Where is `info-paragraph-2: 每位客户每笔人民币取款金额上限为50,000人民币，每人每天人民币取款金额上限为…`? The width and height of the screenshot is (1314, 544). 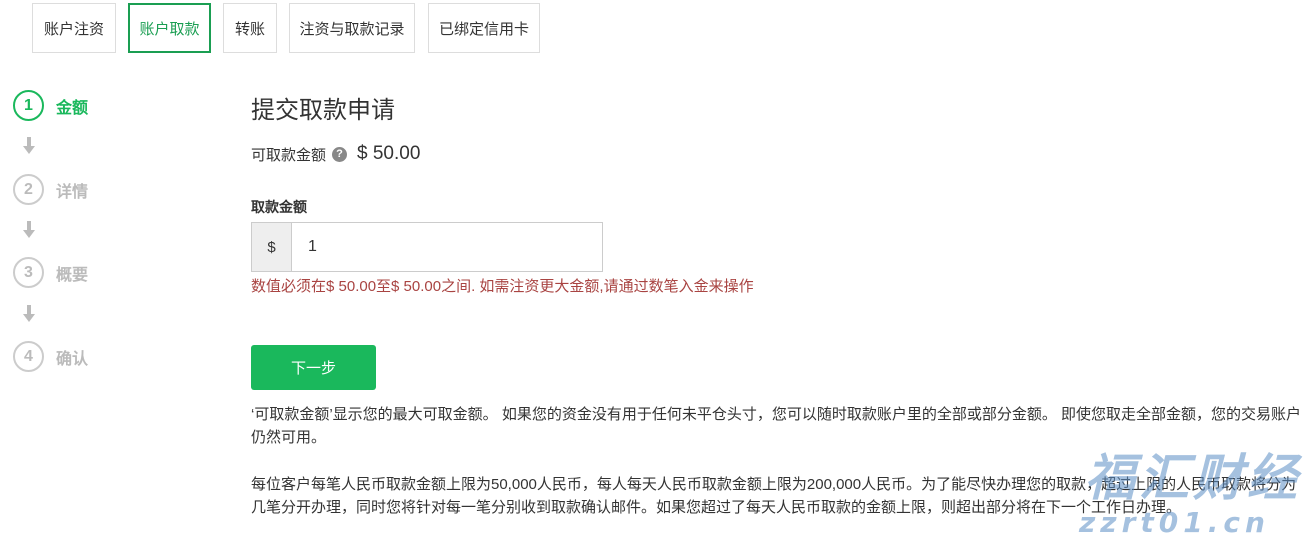 info-paragraph-2: 每位客户每笔人民币取款金额上限为50,000人民币，每人每天人民币取款金额上限为… is located at coordinates (774, 496).